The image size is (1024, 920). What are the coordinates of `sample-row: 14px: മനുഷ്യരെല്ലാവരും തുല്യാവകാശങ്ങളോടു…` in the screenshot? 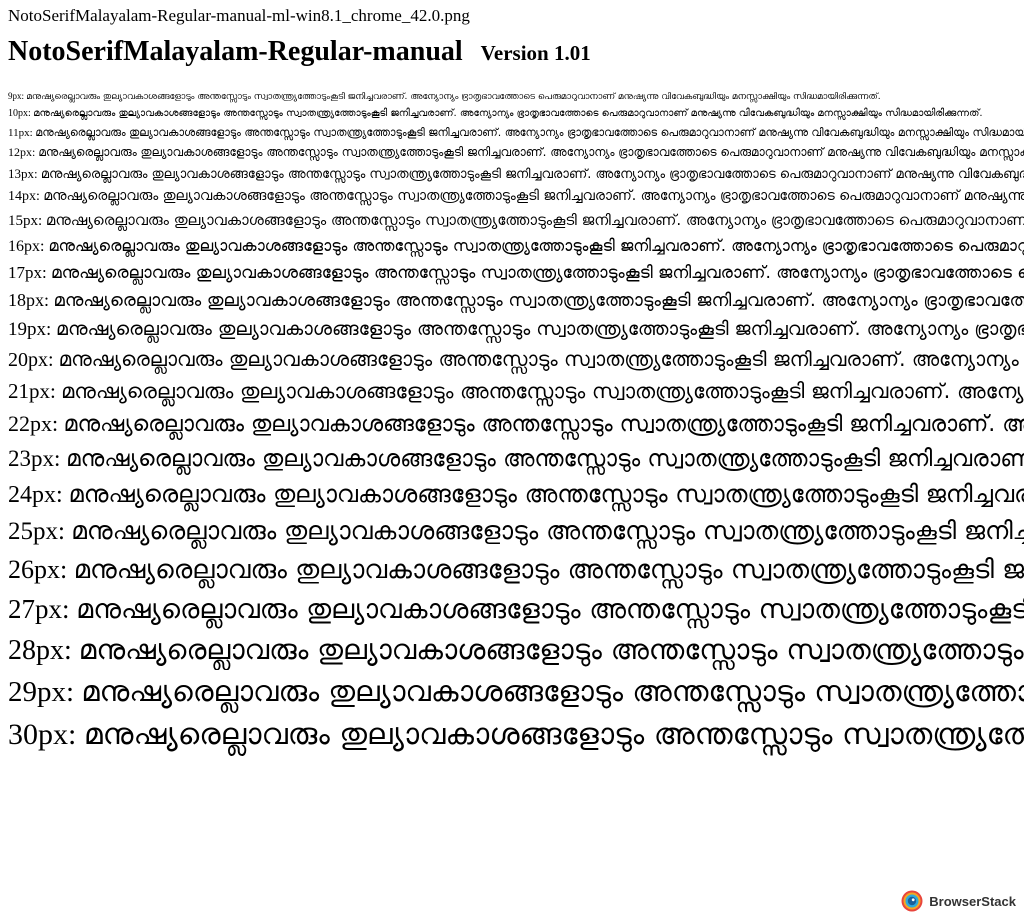 It's located at (516, 196).